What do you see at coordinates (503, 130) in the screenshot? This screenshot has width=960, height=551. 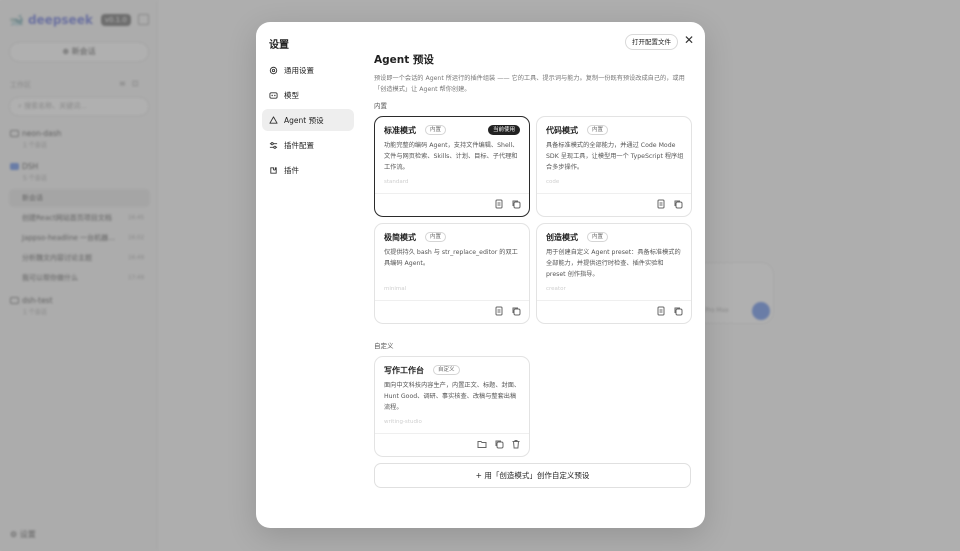 I see `current-badge: 当前使用` at bounding box center [503, 130].